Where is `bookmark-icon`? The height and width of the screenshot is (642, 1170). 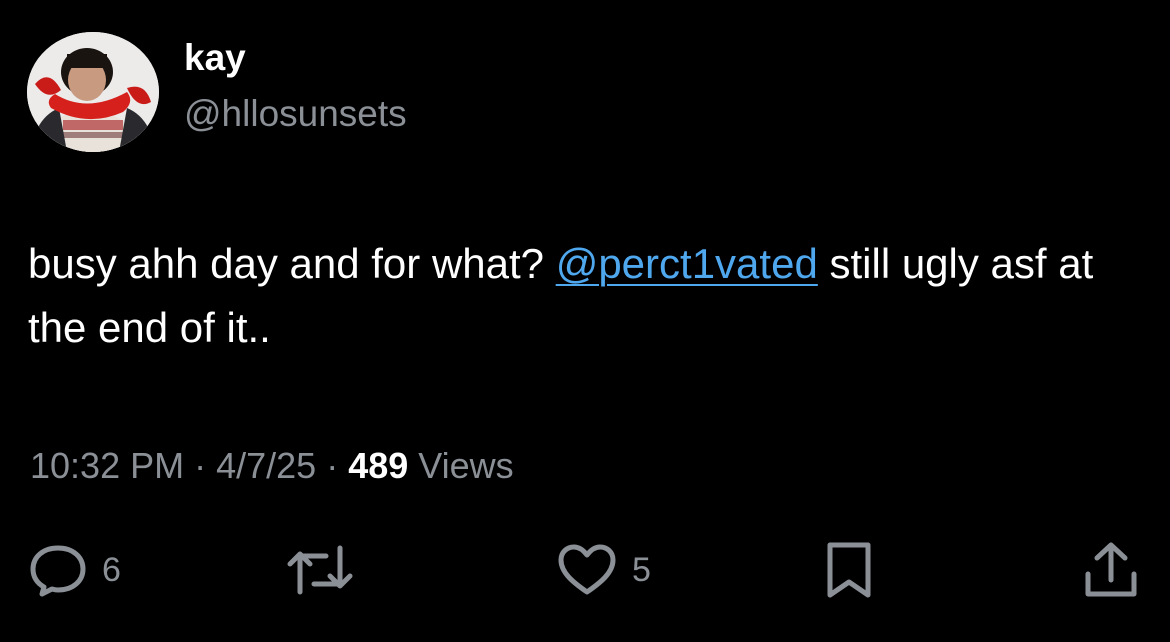 bookmark-icon is located at coordinates (849, 570).